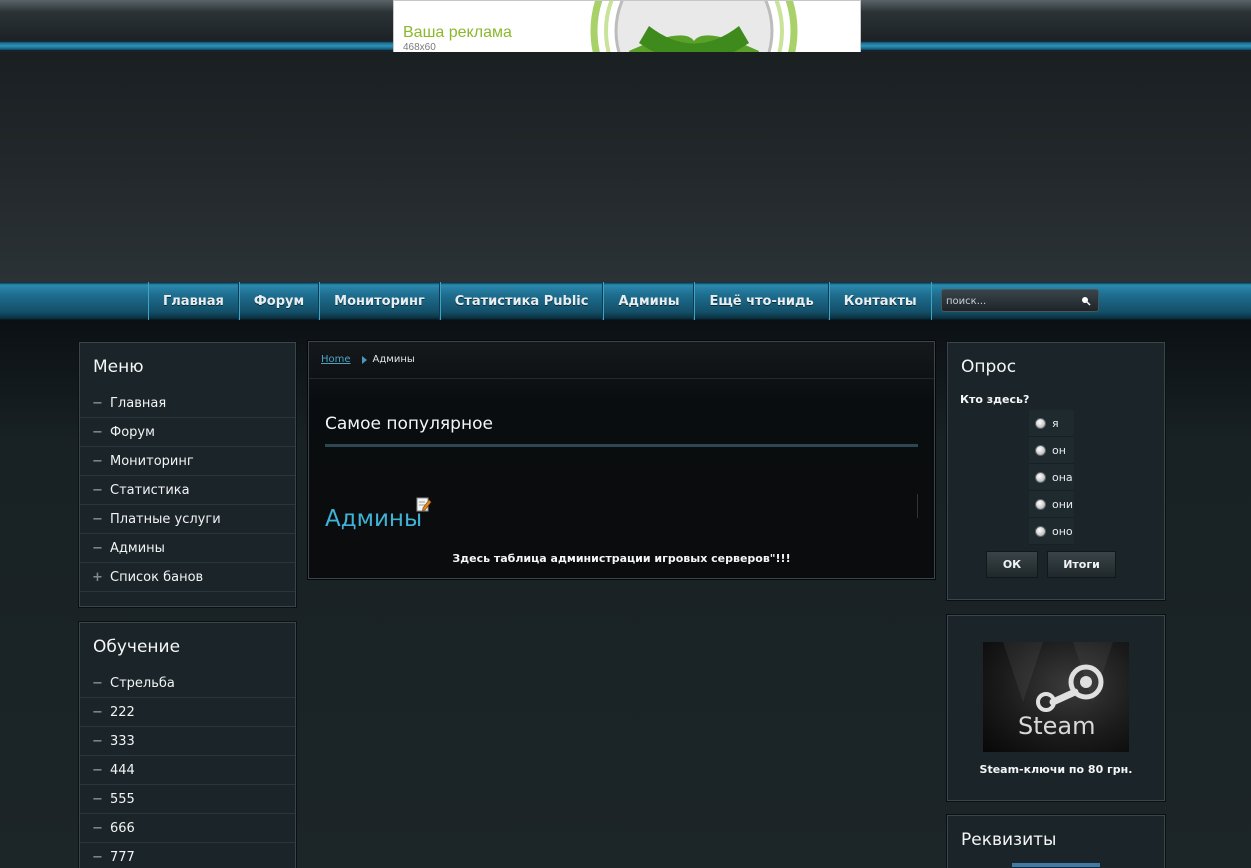  I want to click on menu-item-label: Платные услуги, so click(165, 519).